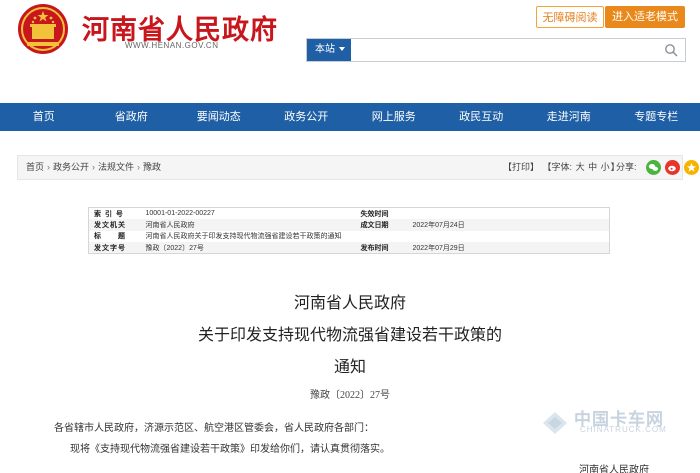 The height and width of the screenshot is (473, 700). Describe the element at coordinates (374, 214) in the screenshot. I see `invalid-time-label: 失效时间` at that location.